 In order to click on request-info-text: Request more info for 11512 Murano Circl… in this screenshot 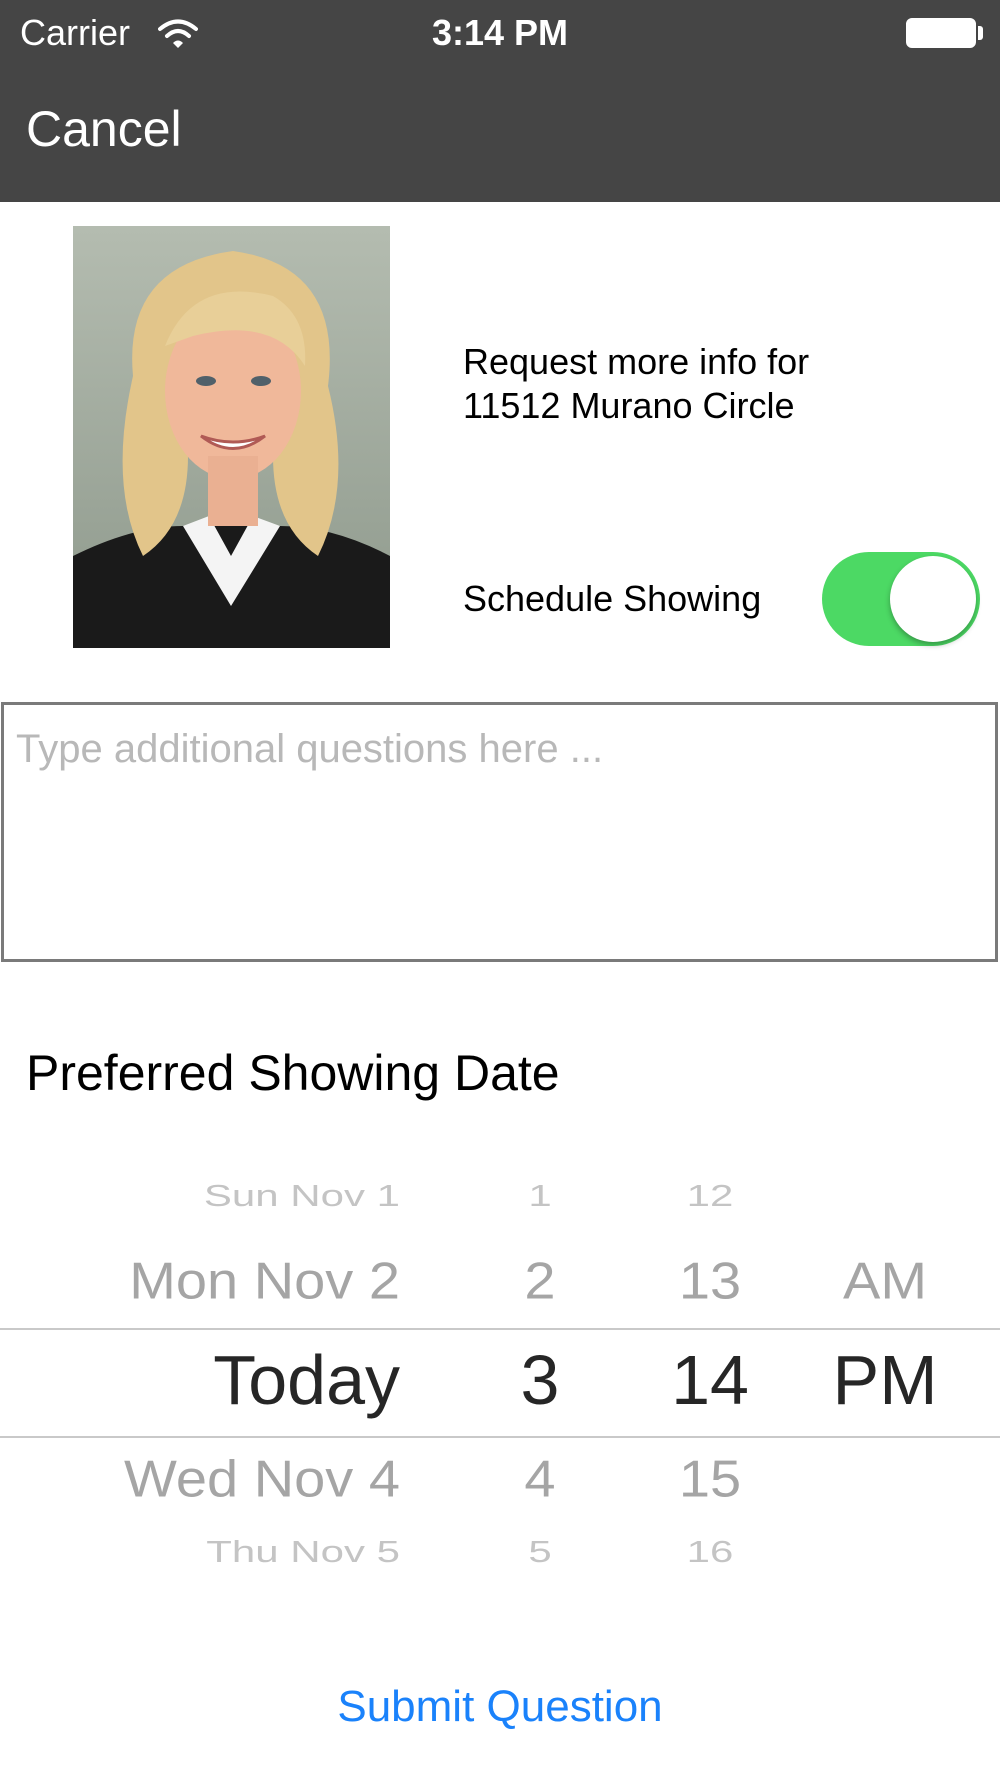, I will do `click(713, 384)`.